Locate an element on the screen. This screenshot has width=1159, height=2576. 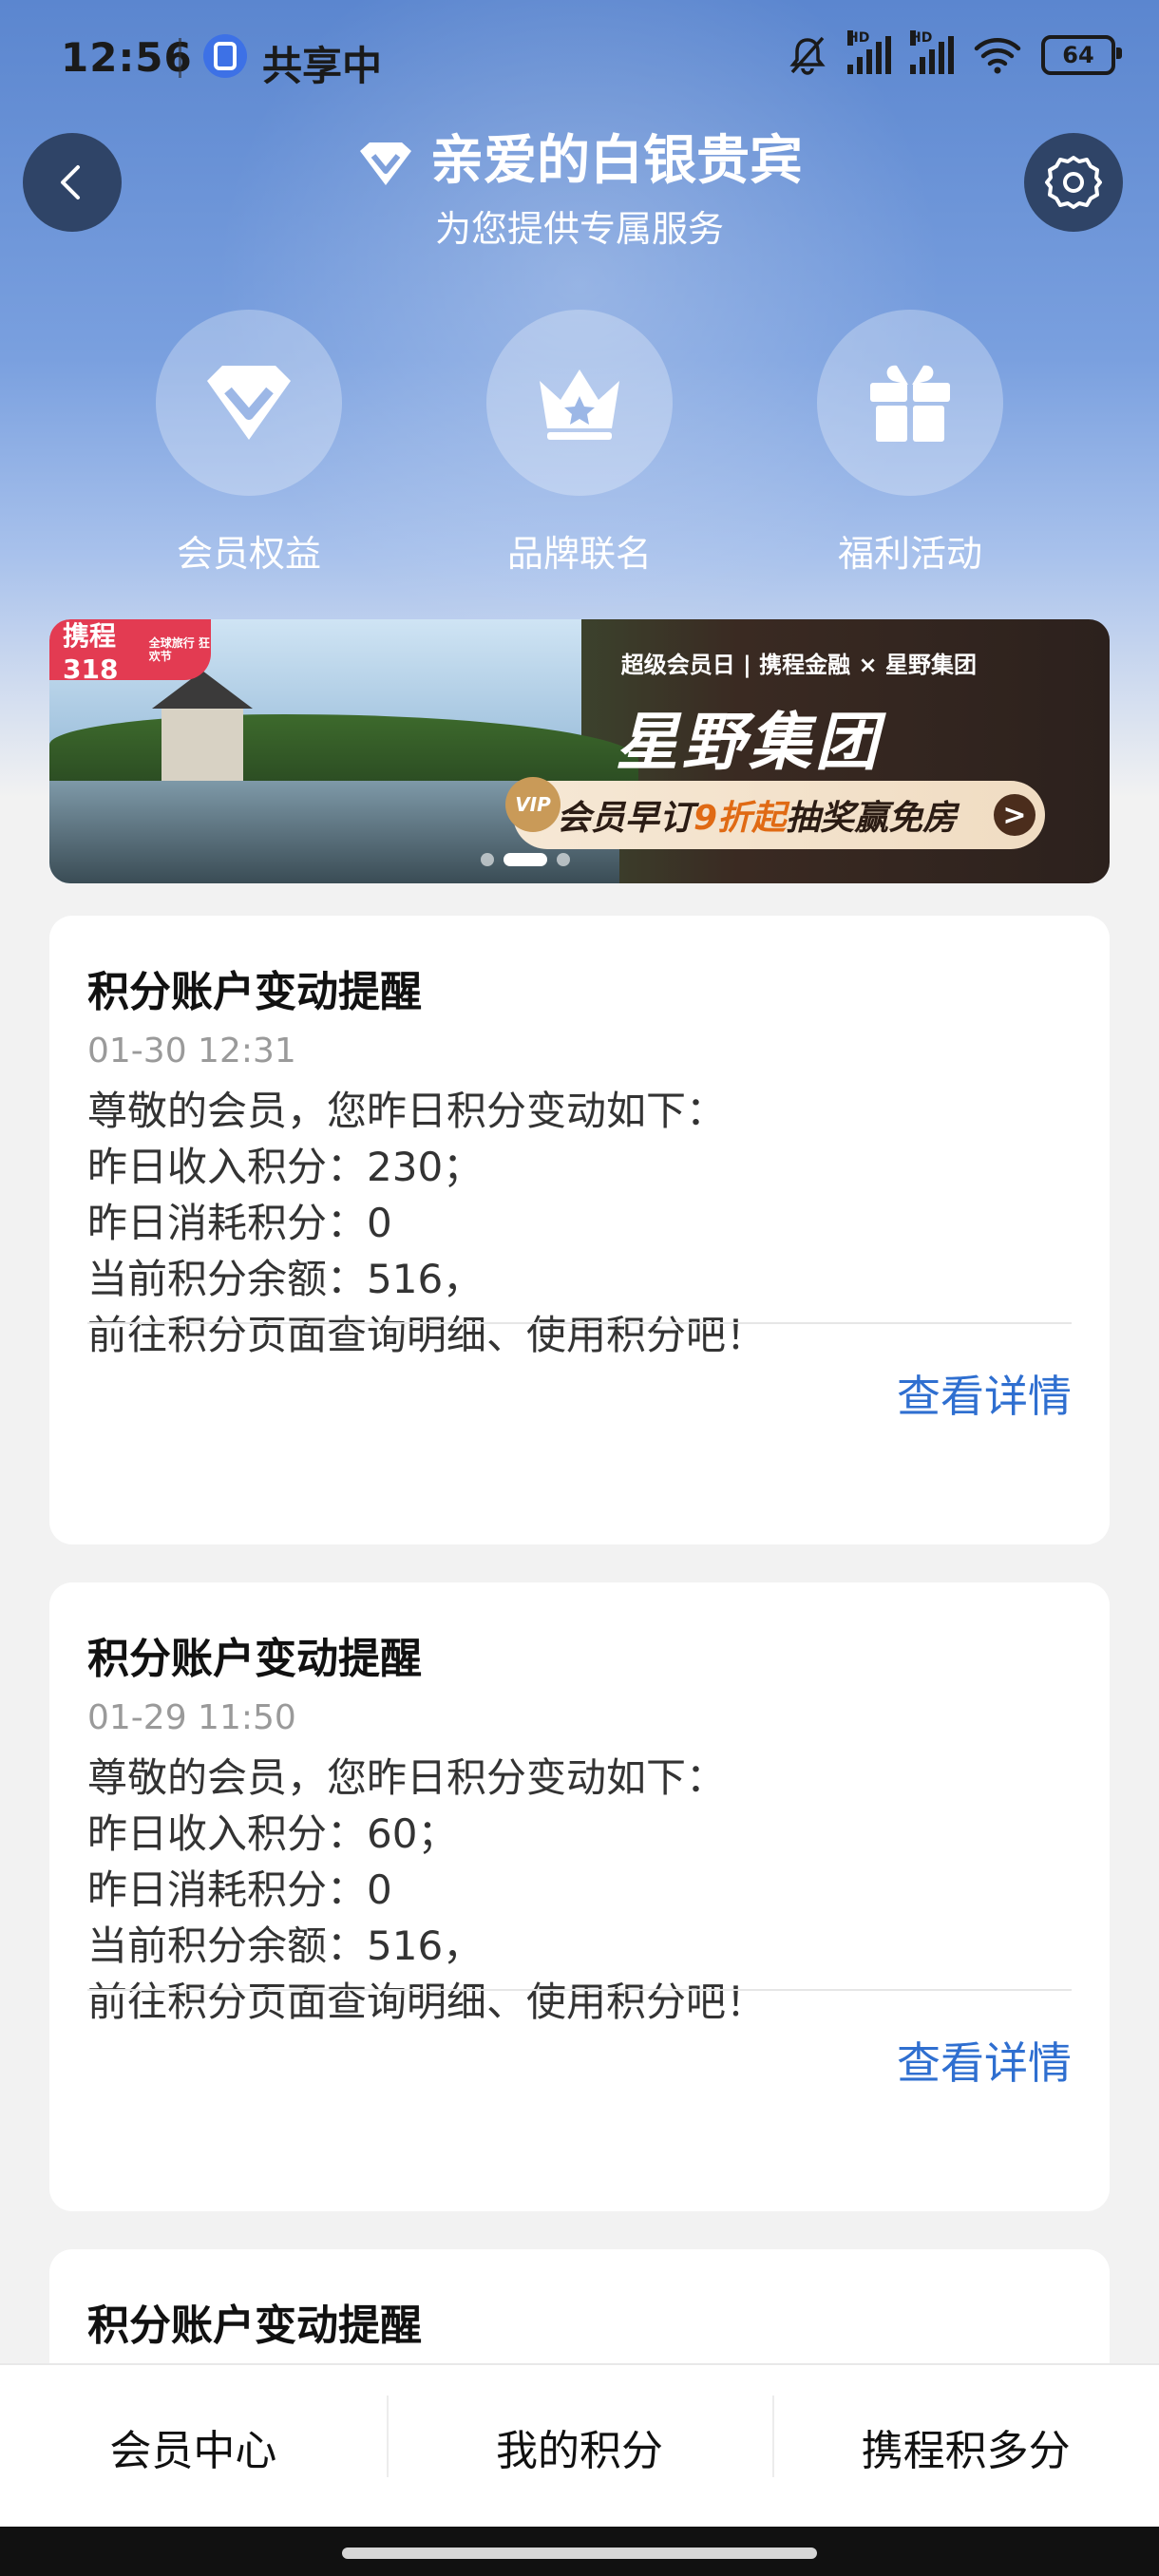
page-subtitle: 为您提供专属服务 is located at coordinates (579, 229).